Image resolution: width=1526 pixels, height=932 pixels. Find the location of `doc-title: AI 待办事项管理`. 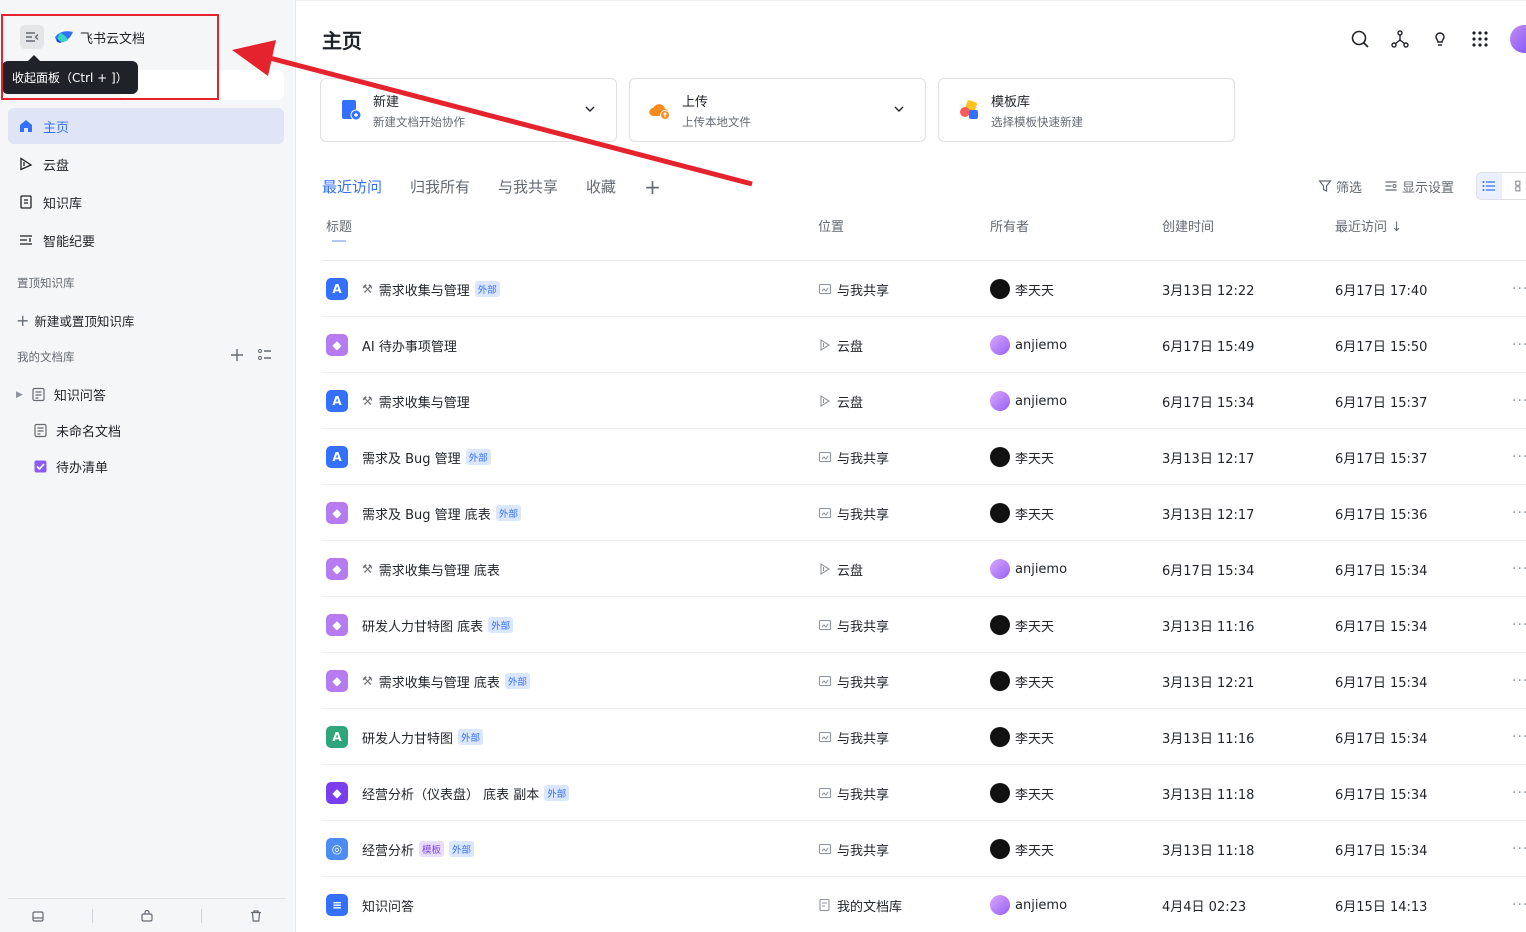

doc-title: AI 待办事项管理 is located at coordinates (409, 345).